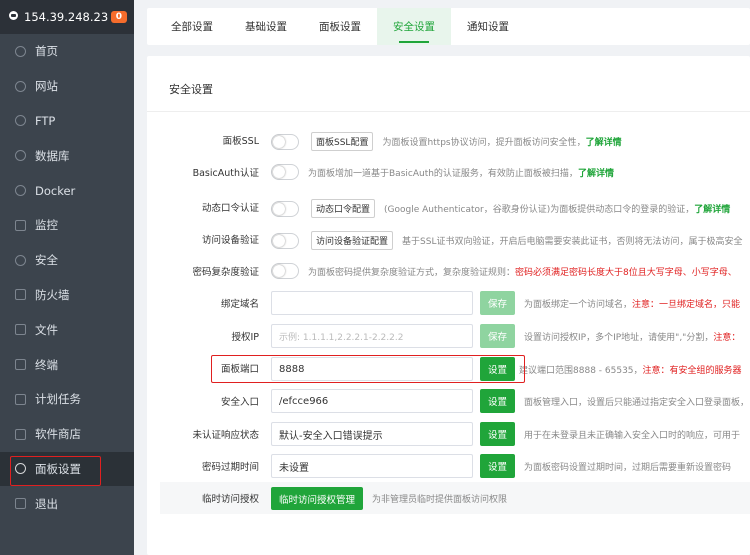 The image size is (750, 555). What do you see at coordinates (20, 121) in the screenshot?
I see `ftp-icon` at bounding box center [20, 121].